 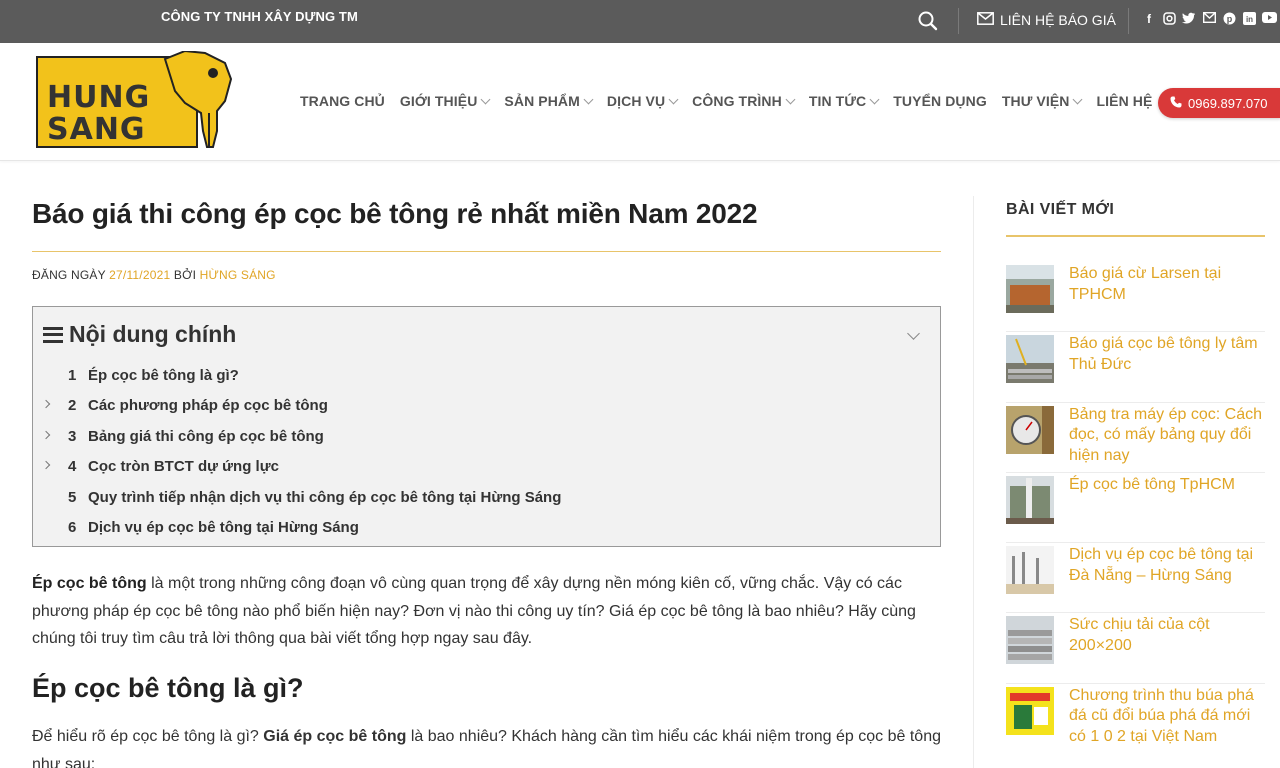 I want to click on post-meta: ĐĂNG NGÀY 27/11/2021 BỞI HỪNG SÁNG, so click(x=154, y=275).